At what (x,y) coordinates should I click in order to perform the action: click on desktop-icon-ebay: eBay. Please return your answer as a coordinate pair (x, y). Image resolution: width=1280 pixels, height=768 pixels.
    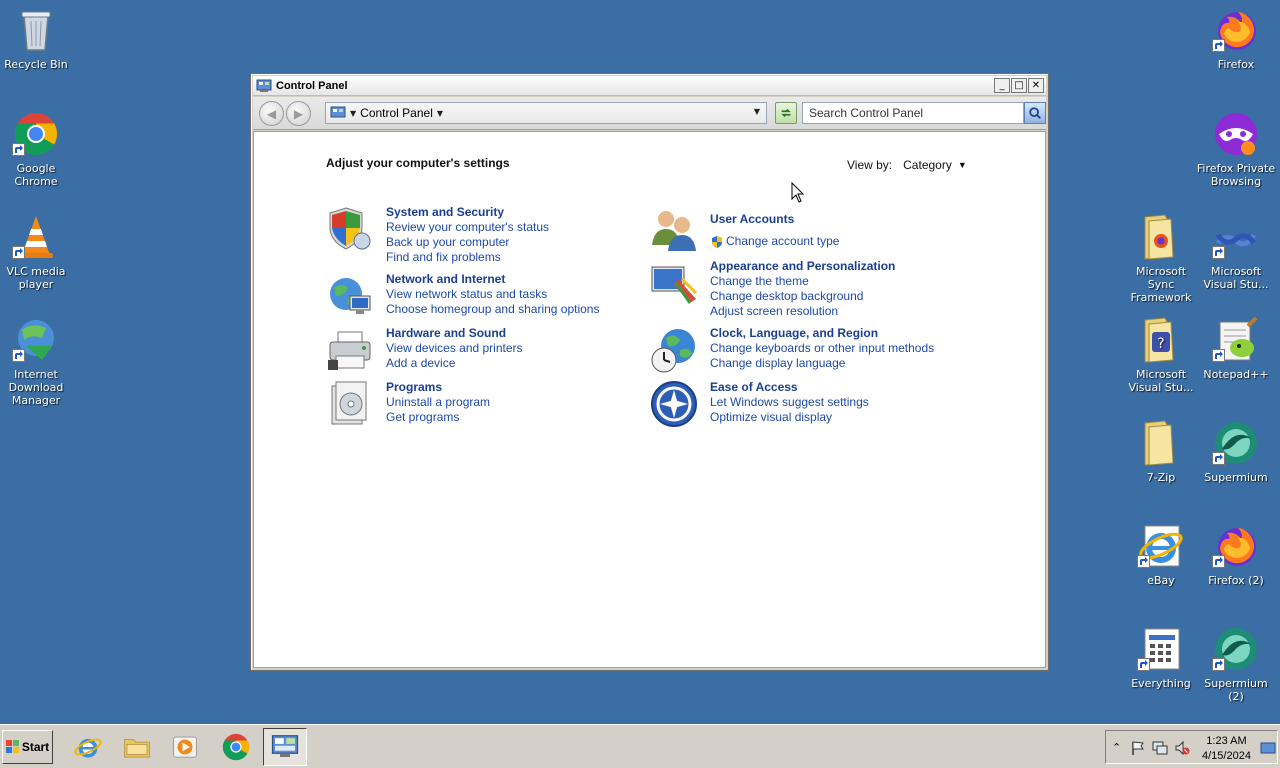
    Looking at the image, I should click on (1161, 554).